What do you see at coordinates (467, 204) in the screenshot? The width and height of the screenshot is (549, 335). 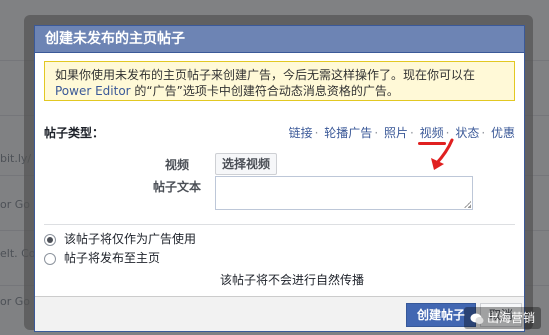 I see `resize-grip-icon` at bounding box center [467, 204].